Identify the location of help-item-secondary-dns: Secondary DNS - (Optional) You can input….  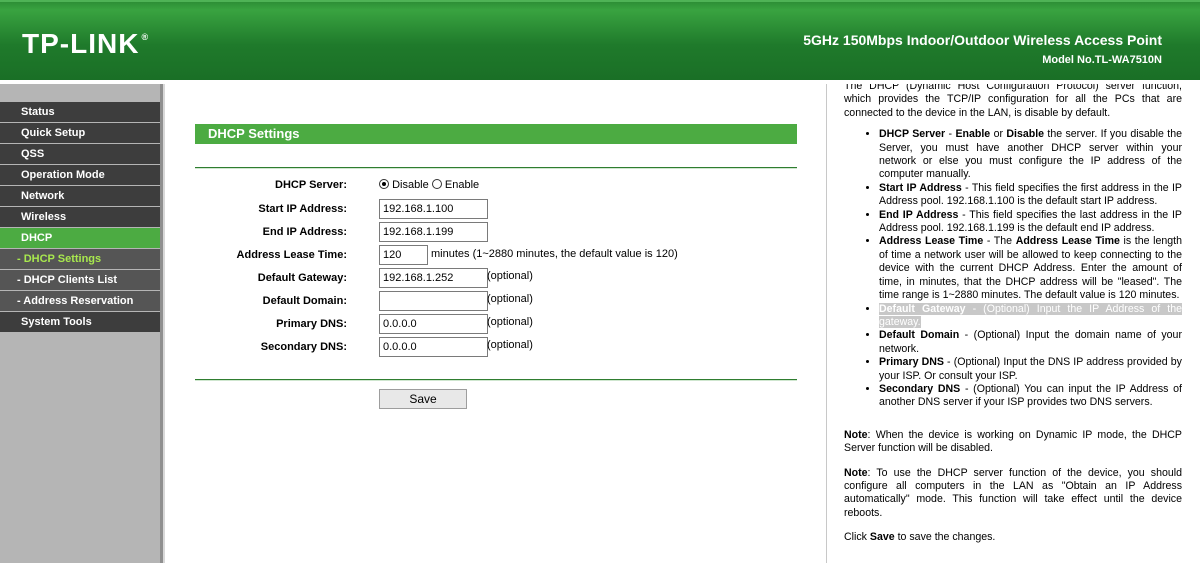
(1030, 396).